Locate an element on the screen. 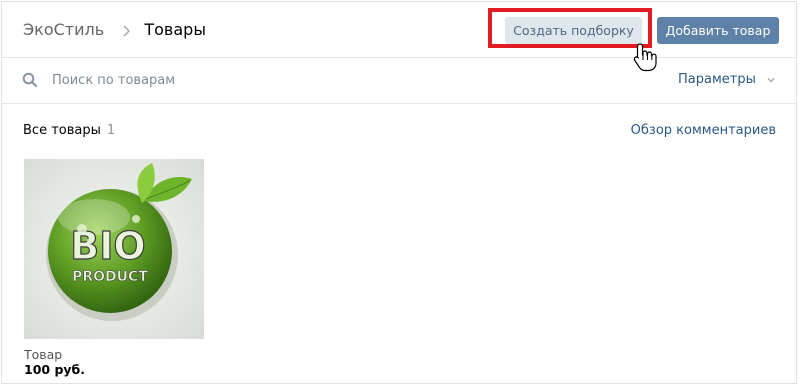 The height and width of the screenshot is (387, 800). breadcrumb: ЭкоСтиль Товары is located at coordinates (114, 30).